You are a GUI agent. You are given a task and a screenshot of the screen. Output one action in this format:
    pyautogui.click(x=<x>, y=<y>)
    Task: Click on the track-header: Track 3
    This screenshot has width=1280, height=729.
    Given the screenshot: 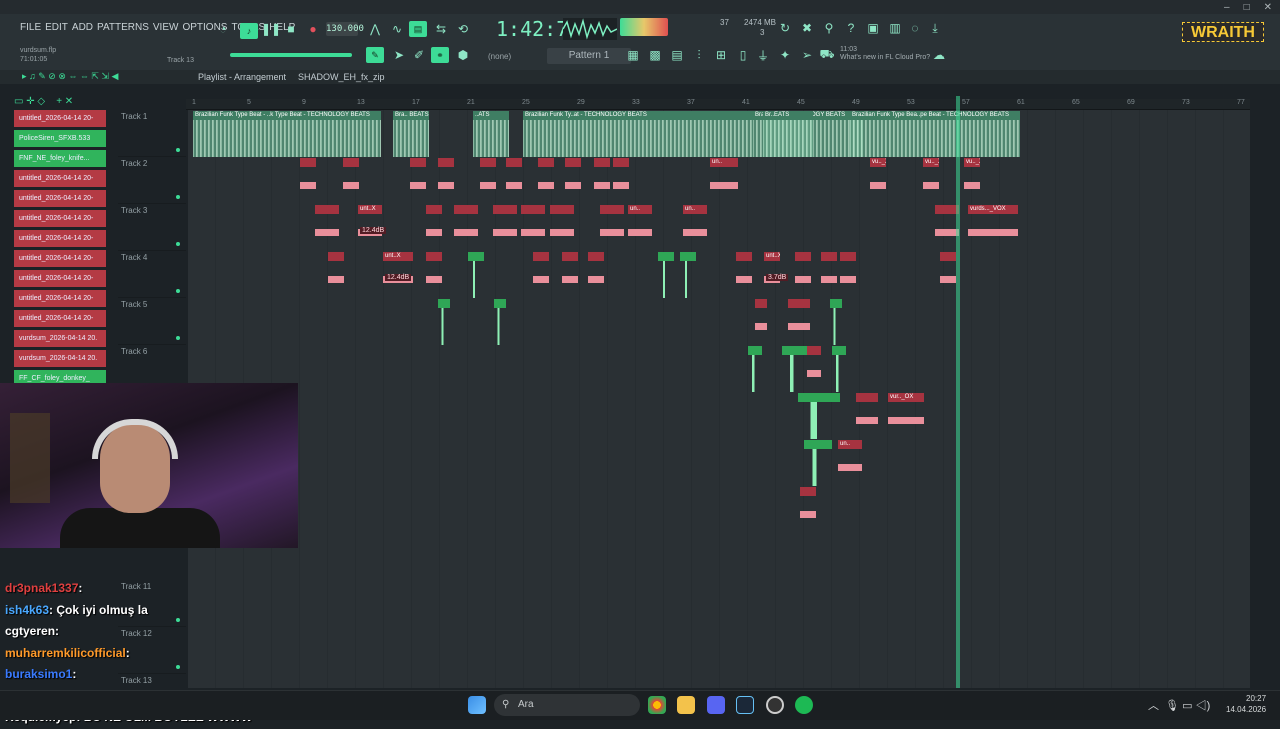 What is the action you would take?
    pyautogui.click(x=152, y=227)
    